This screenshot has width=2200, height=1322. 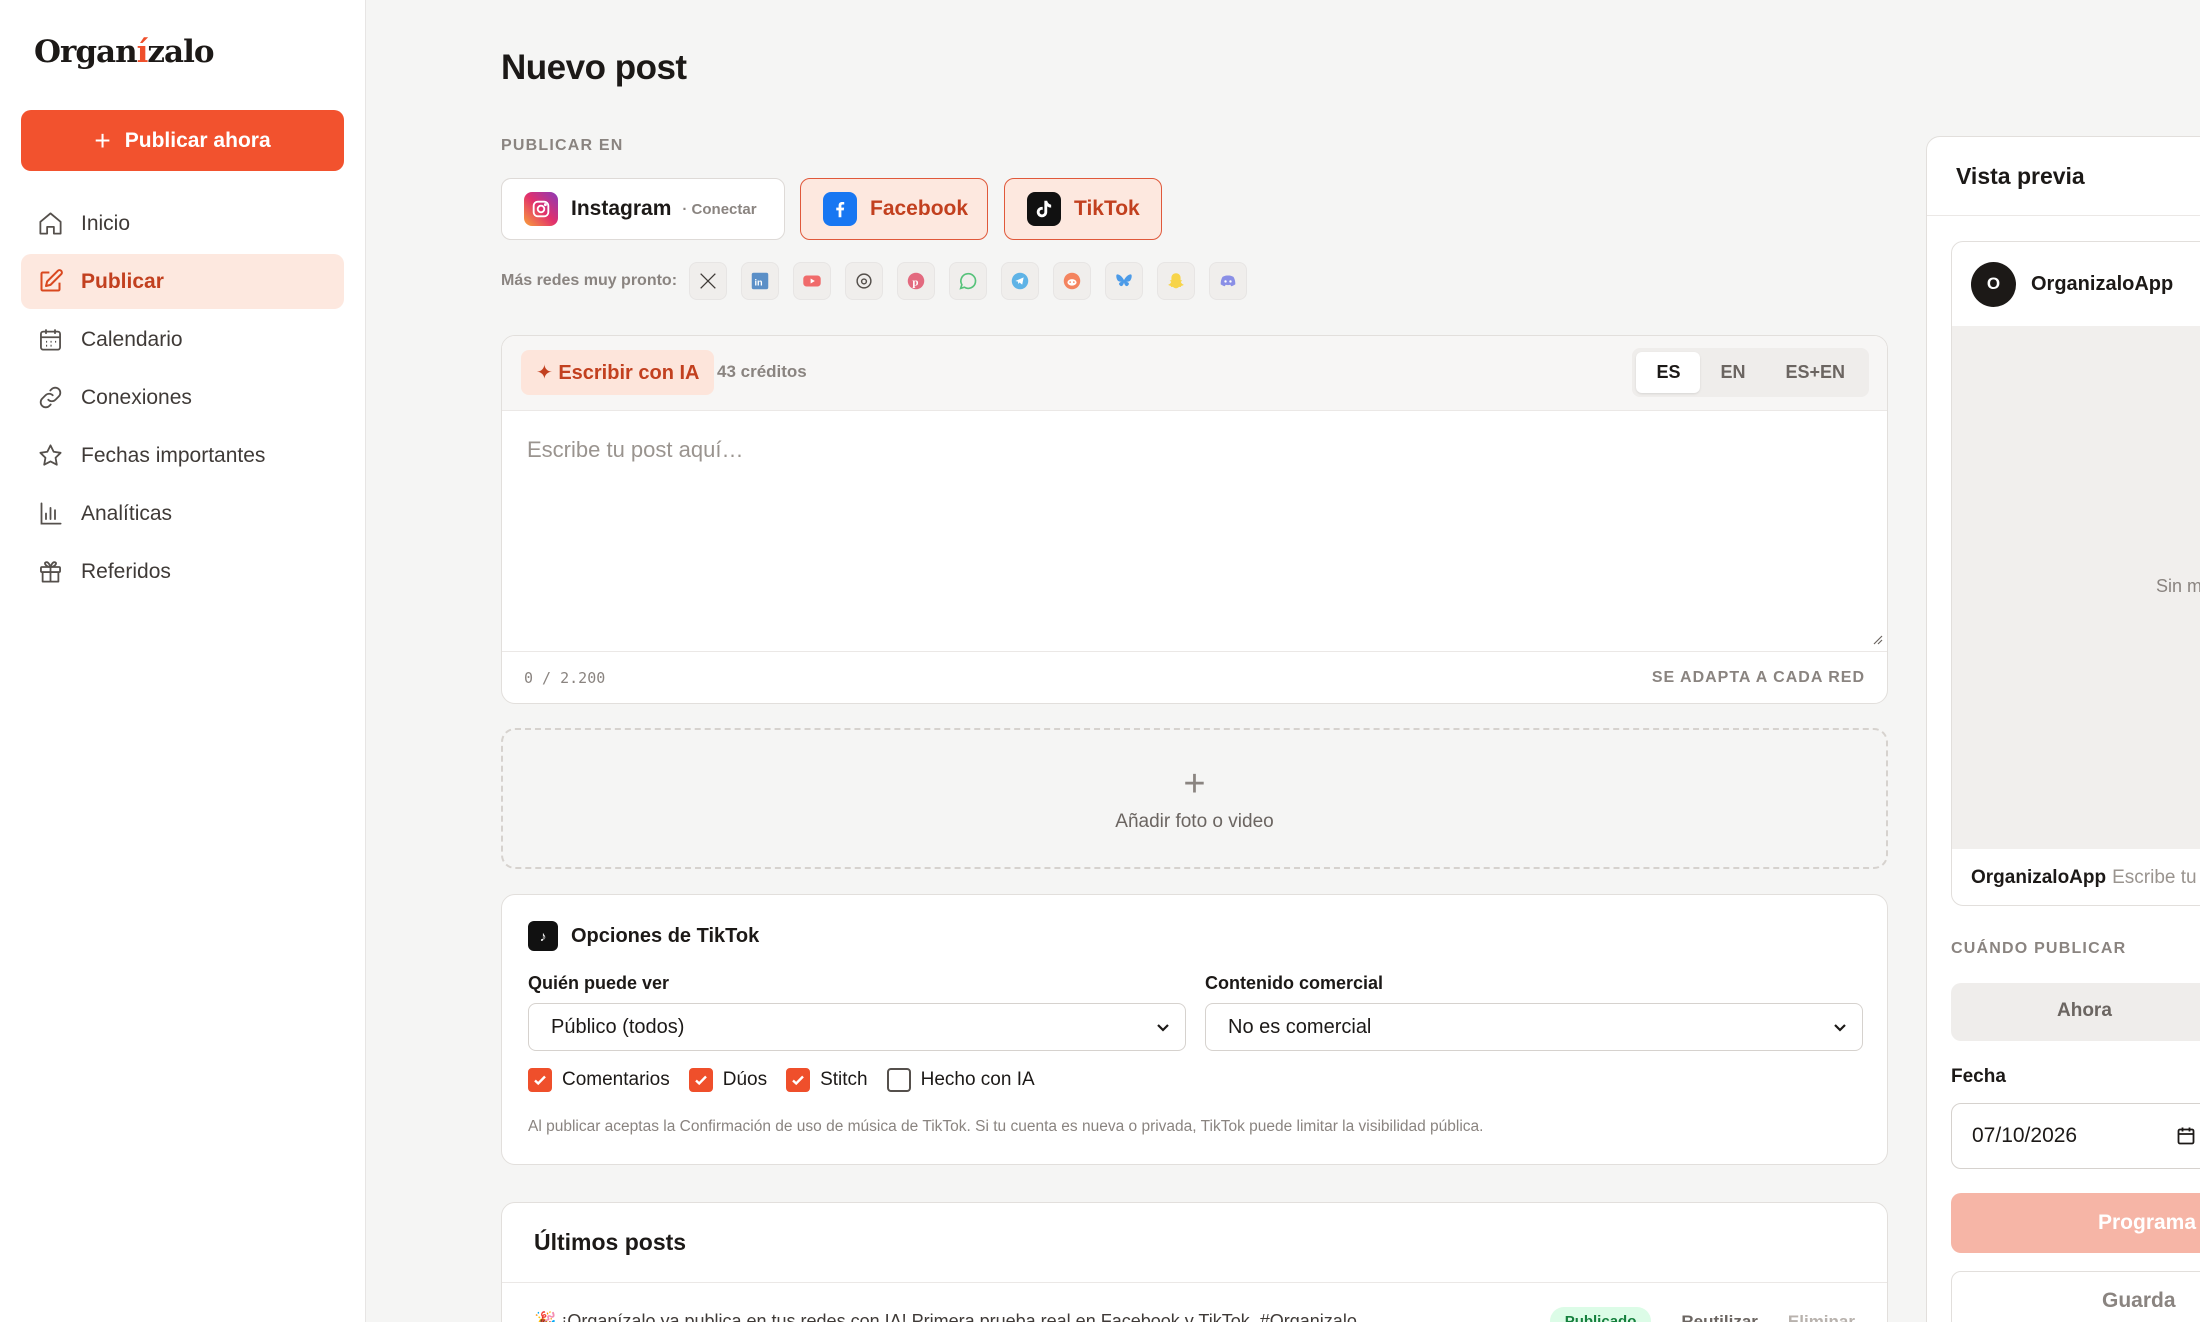 I want to click on date-input: 07/10/2026, so click(x=2075, y=1136).